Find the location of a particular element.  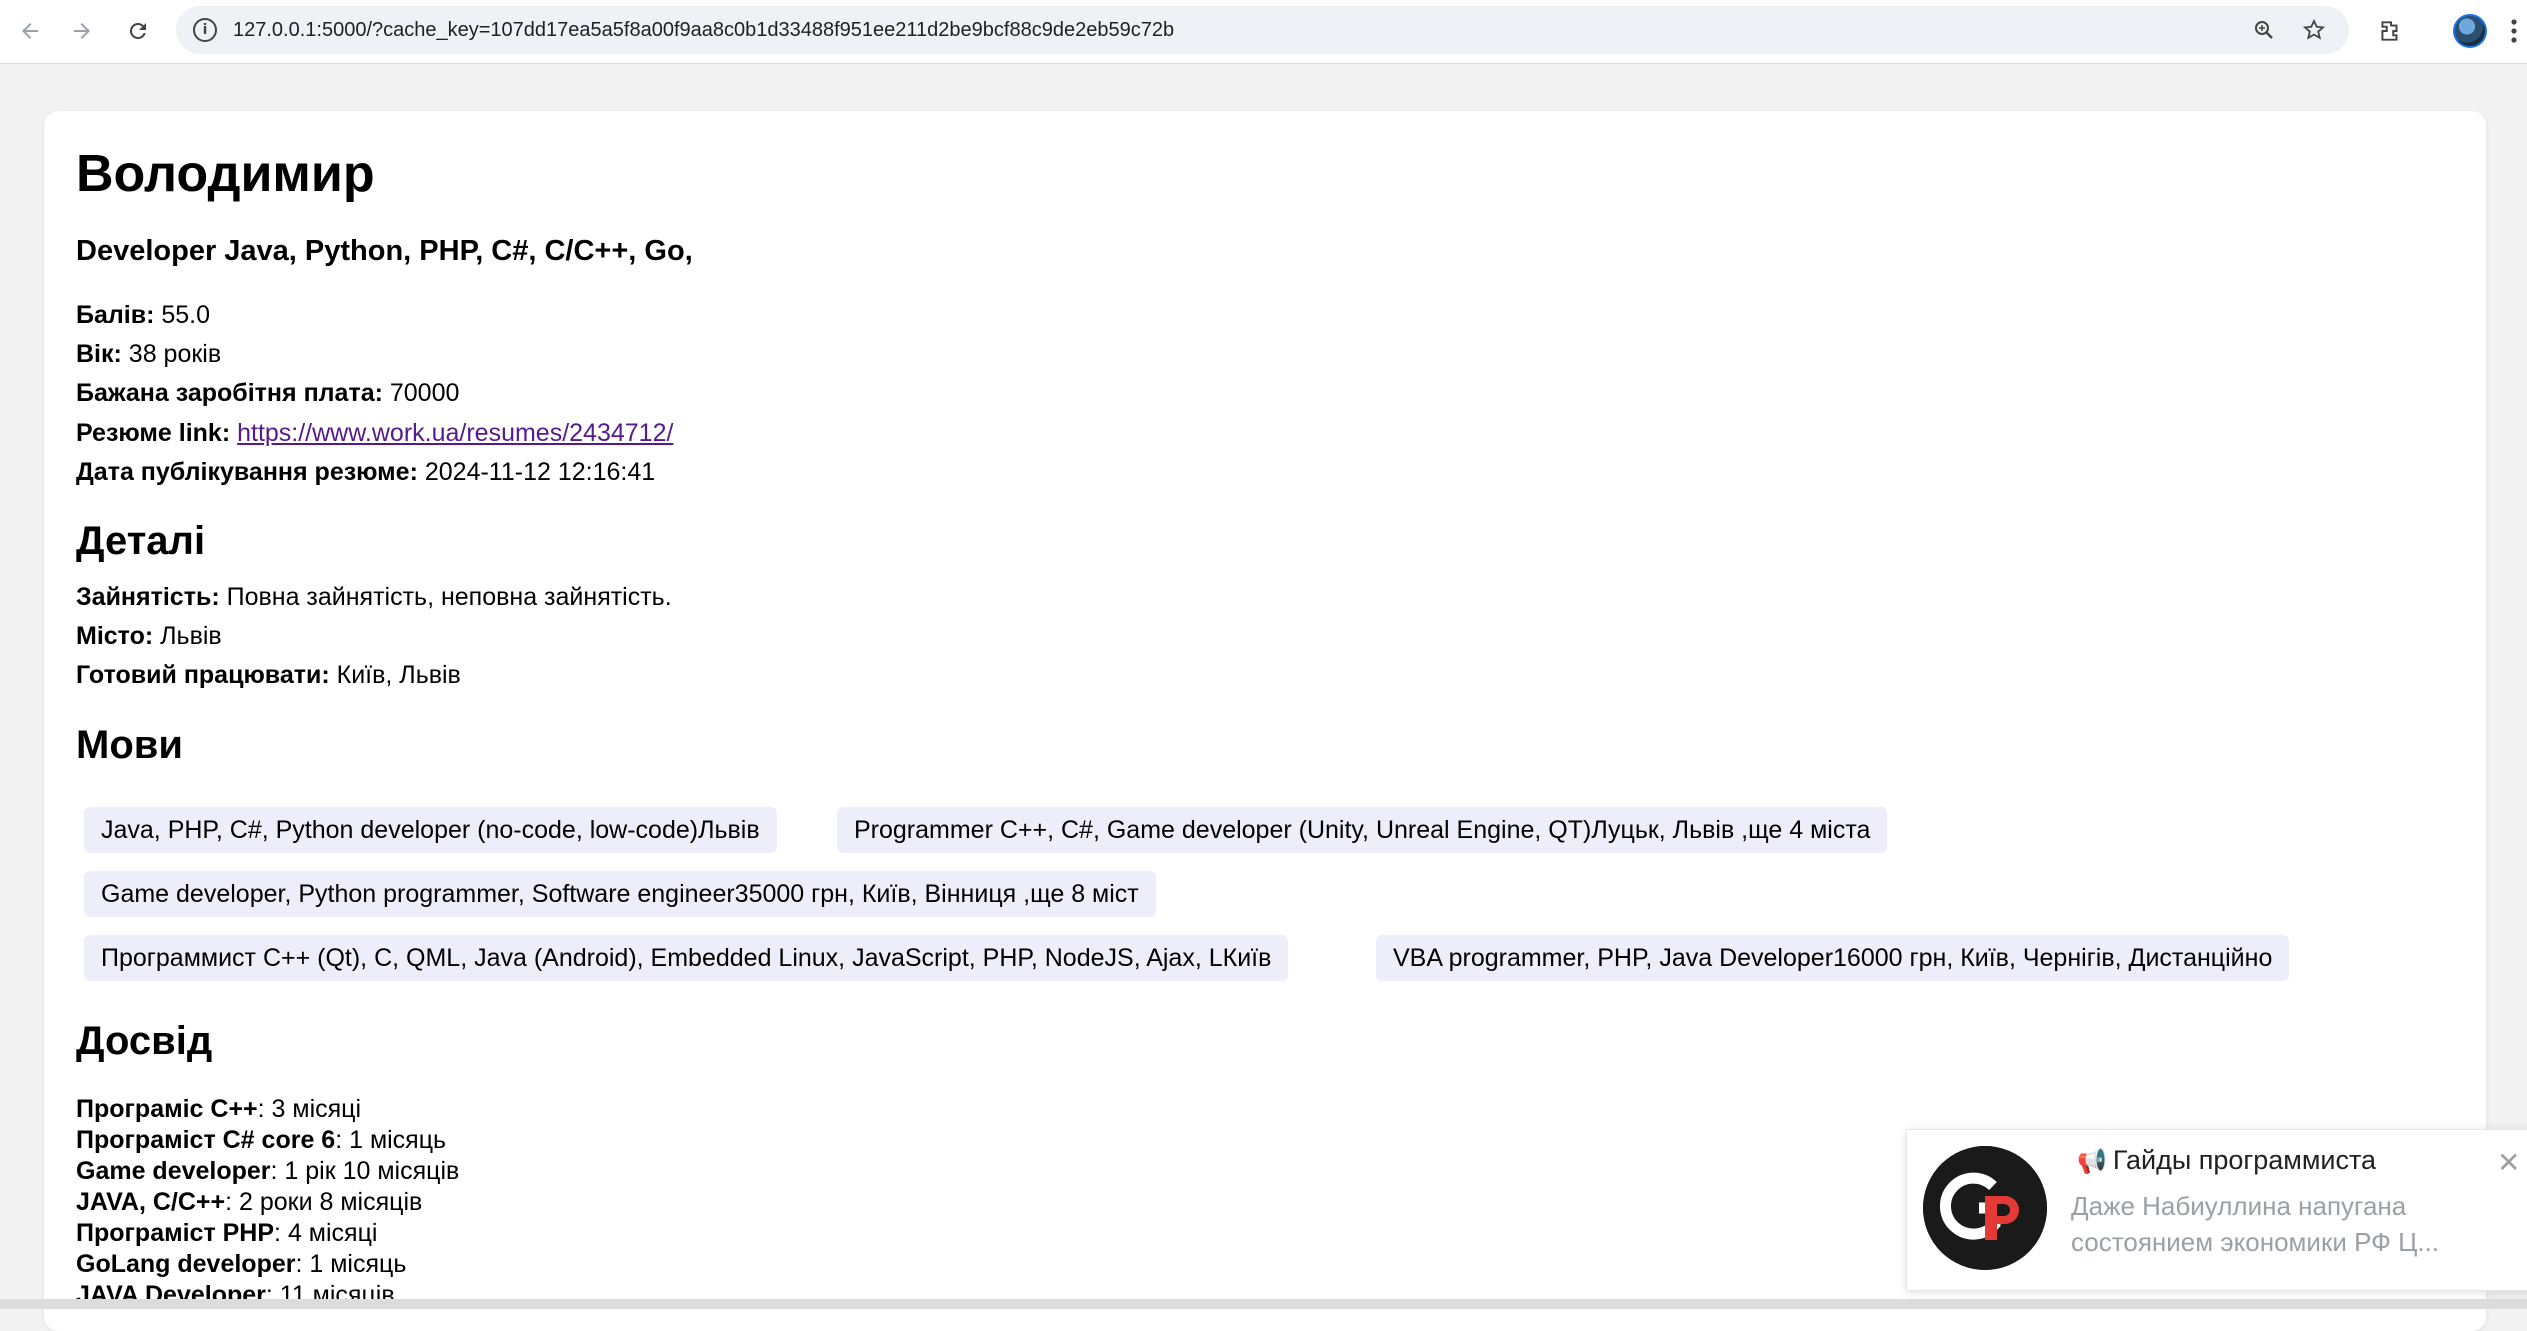

ready-row: Готовий працювати: Київ, Львів is located at coordinates (268, 675).